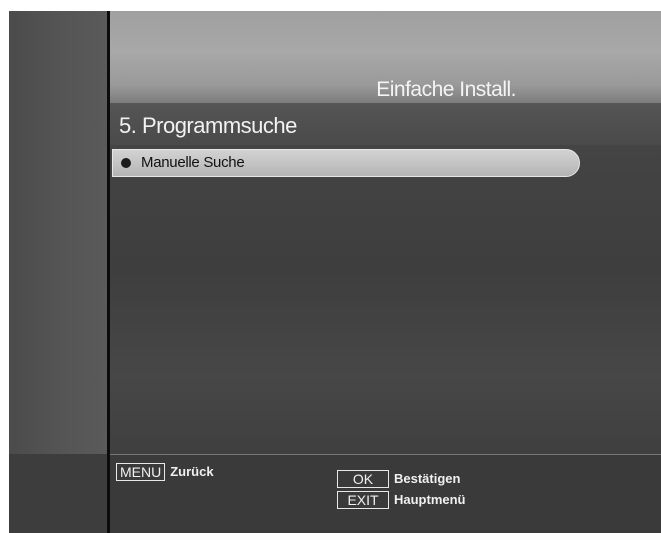 The height and width of the screenshot is (533, 661). I want to click on section-title: 5. Programmsuche, so click(208, 125).